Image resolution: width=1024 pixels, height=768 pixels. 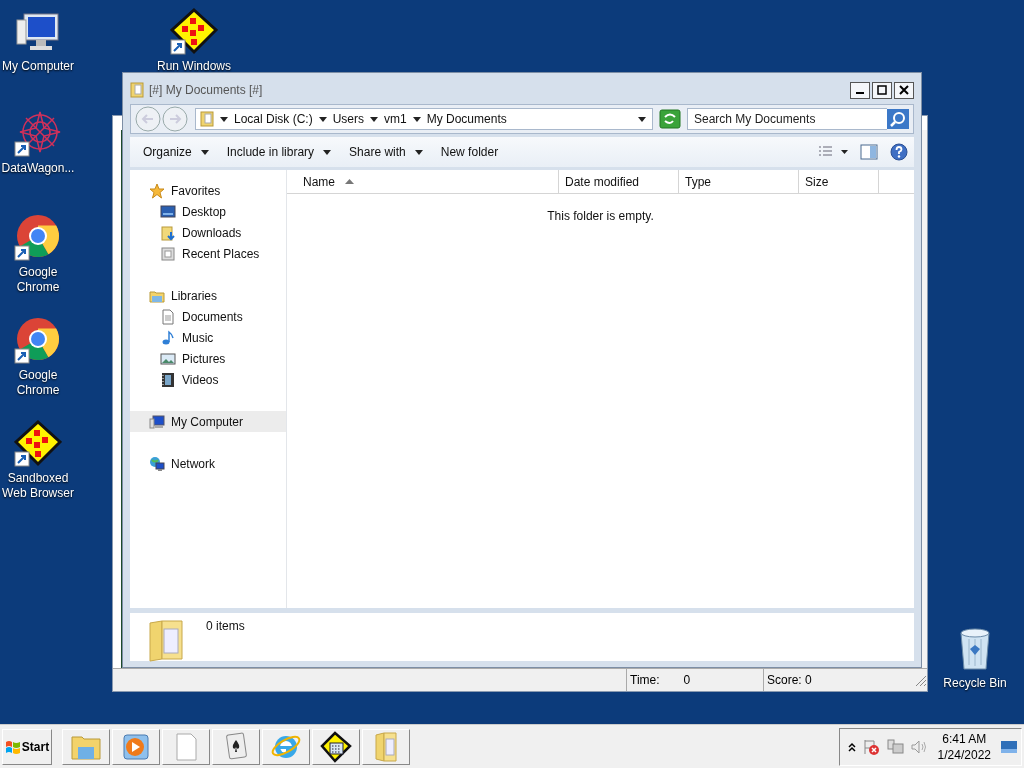 I want to click on nav-item: Downloads, so click(x=208, y=232).